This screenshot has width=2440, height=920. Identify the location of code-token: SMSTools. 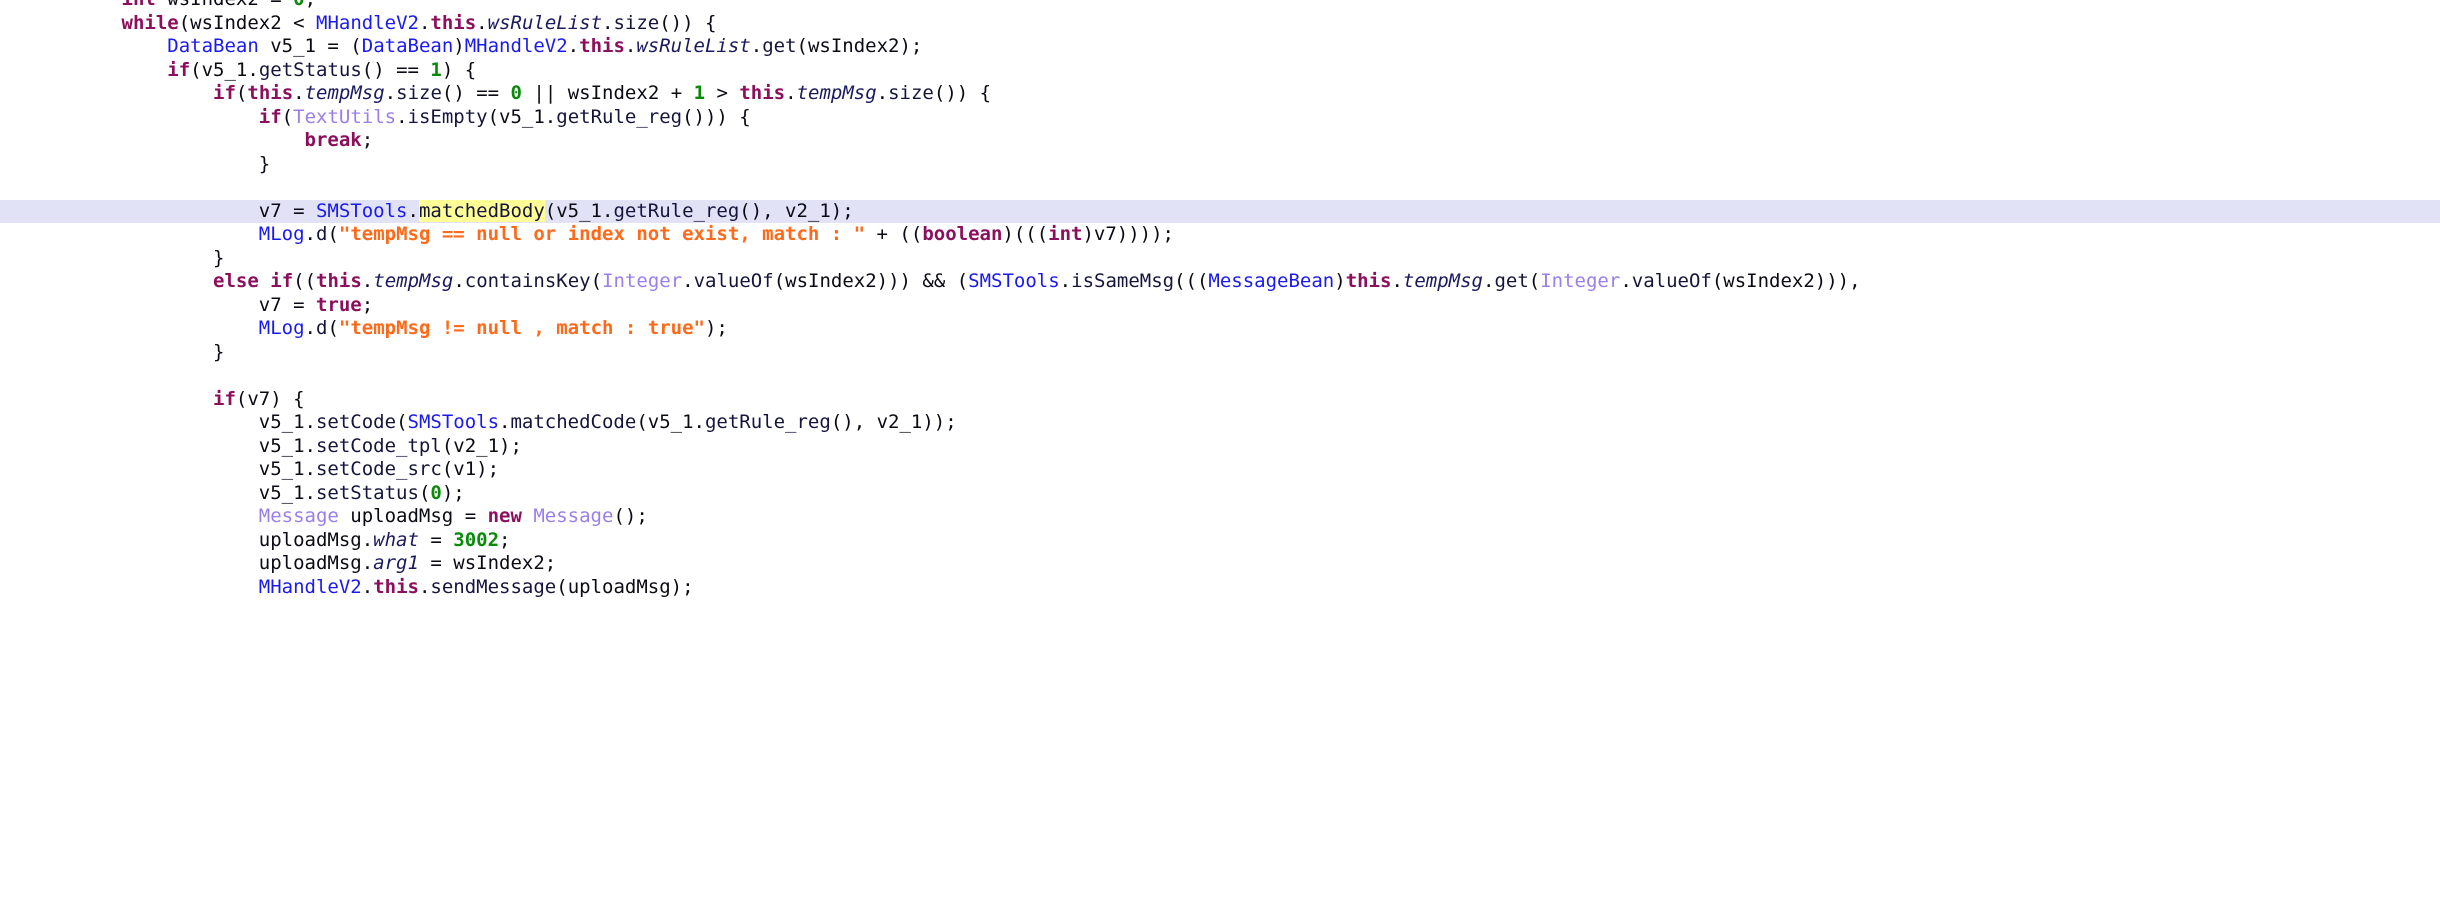
(361, 210).